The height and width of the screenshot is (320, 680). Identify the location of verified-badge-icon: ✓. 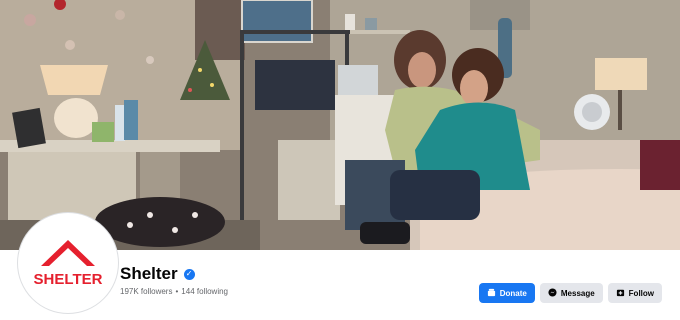
(189, 274).